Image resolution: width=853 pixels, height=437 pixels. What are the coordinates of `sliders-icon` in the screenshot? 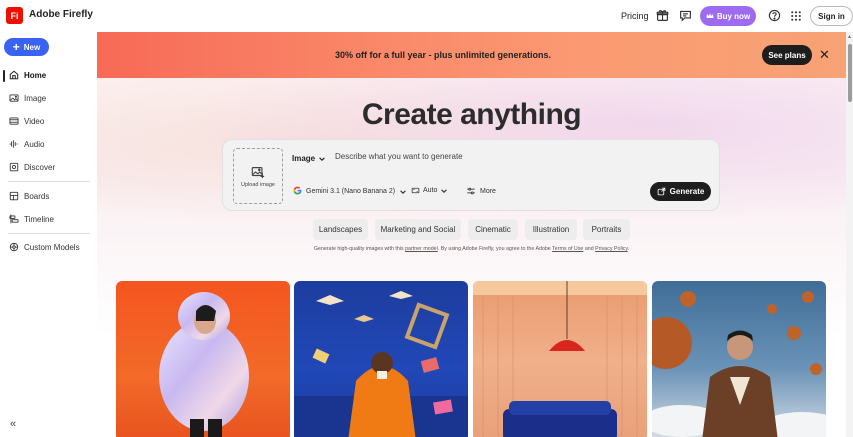 It's located at (471, 191).